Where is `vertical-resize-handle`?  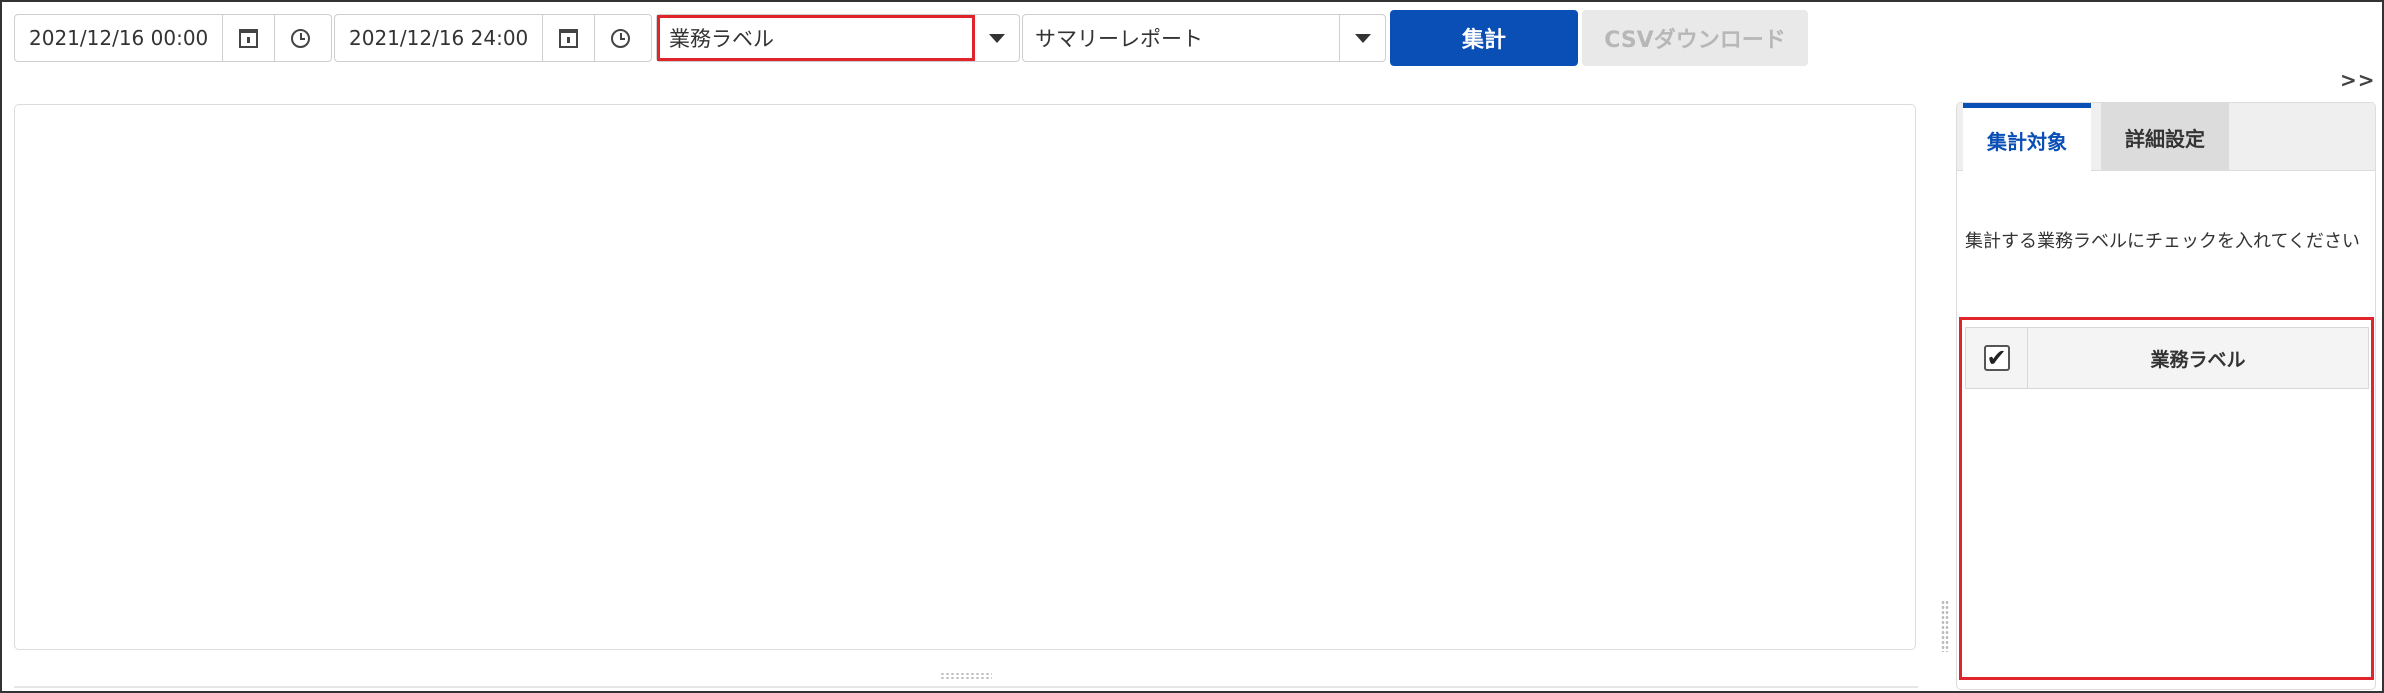 vertical-resize-handle is located at coordinates (1945, 626).